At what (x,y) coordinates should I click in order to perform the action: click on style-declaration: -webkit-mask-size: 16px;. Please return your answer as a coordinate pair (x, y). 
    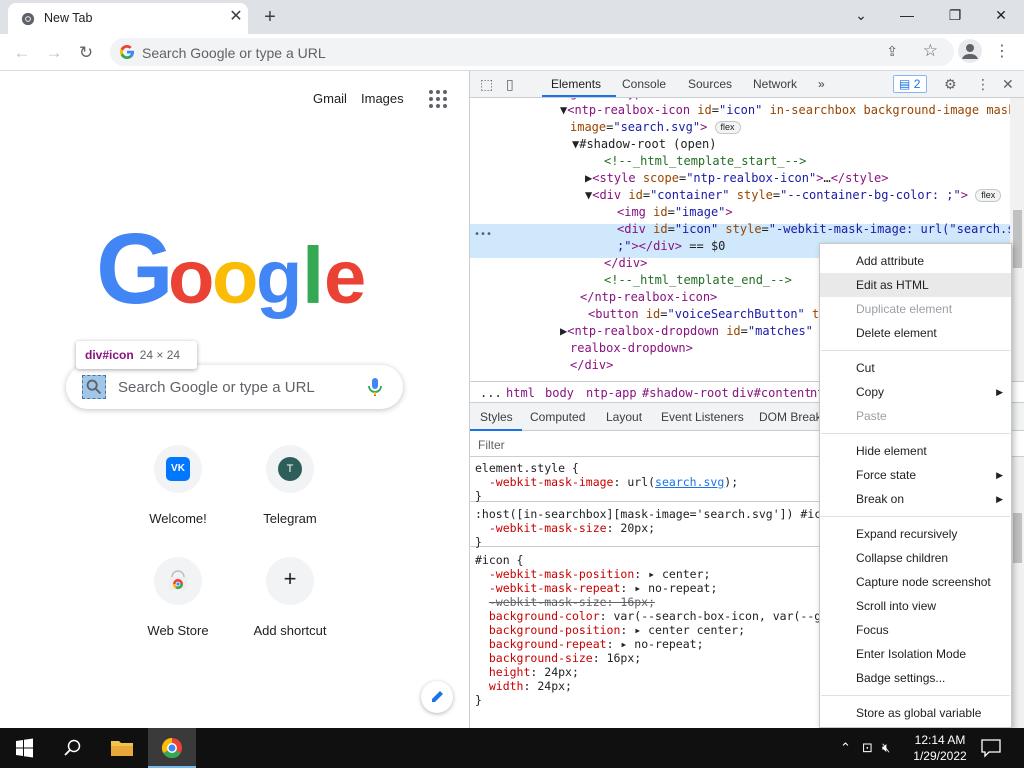
    Looking at the image, I should click on (565, 602).